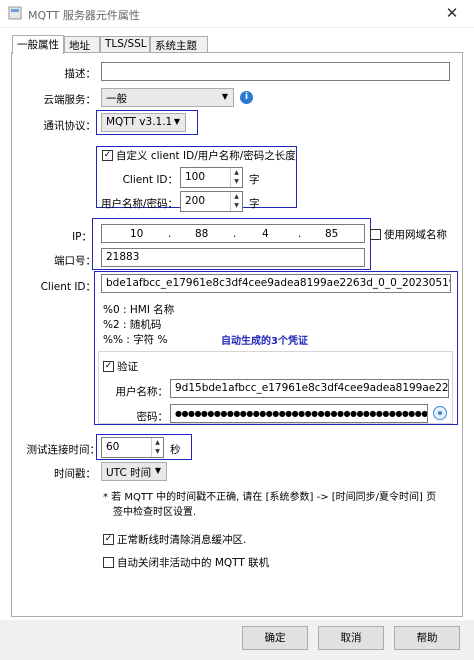  What do you see at coordinates (75, 474) in the screenshot?
I see `timestamp-label: 时间戳：` at bounding box center [75, 474].